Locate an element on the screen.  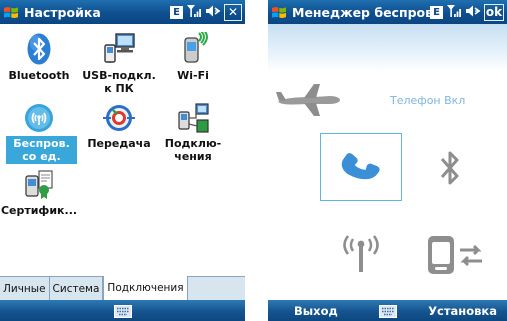
tab-bar: Личные Система Подключения is located at coordinates (122, 288).